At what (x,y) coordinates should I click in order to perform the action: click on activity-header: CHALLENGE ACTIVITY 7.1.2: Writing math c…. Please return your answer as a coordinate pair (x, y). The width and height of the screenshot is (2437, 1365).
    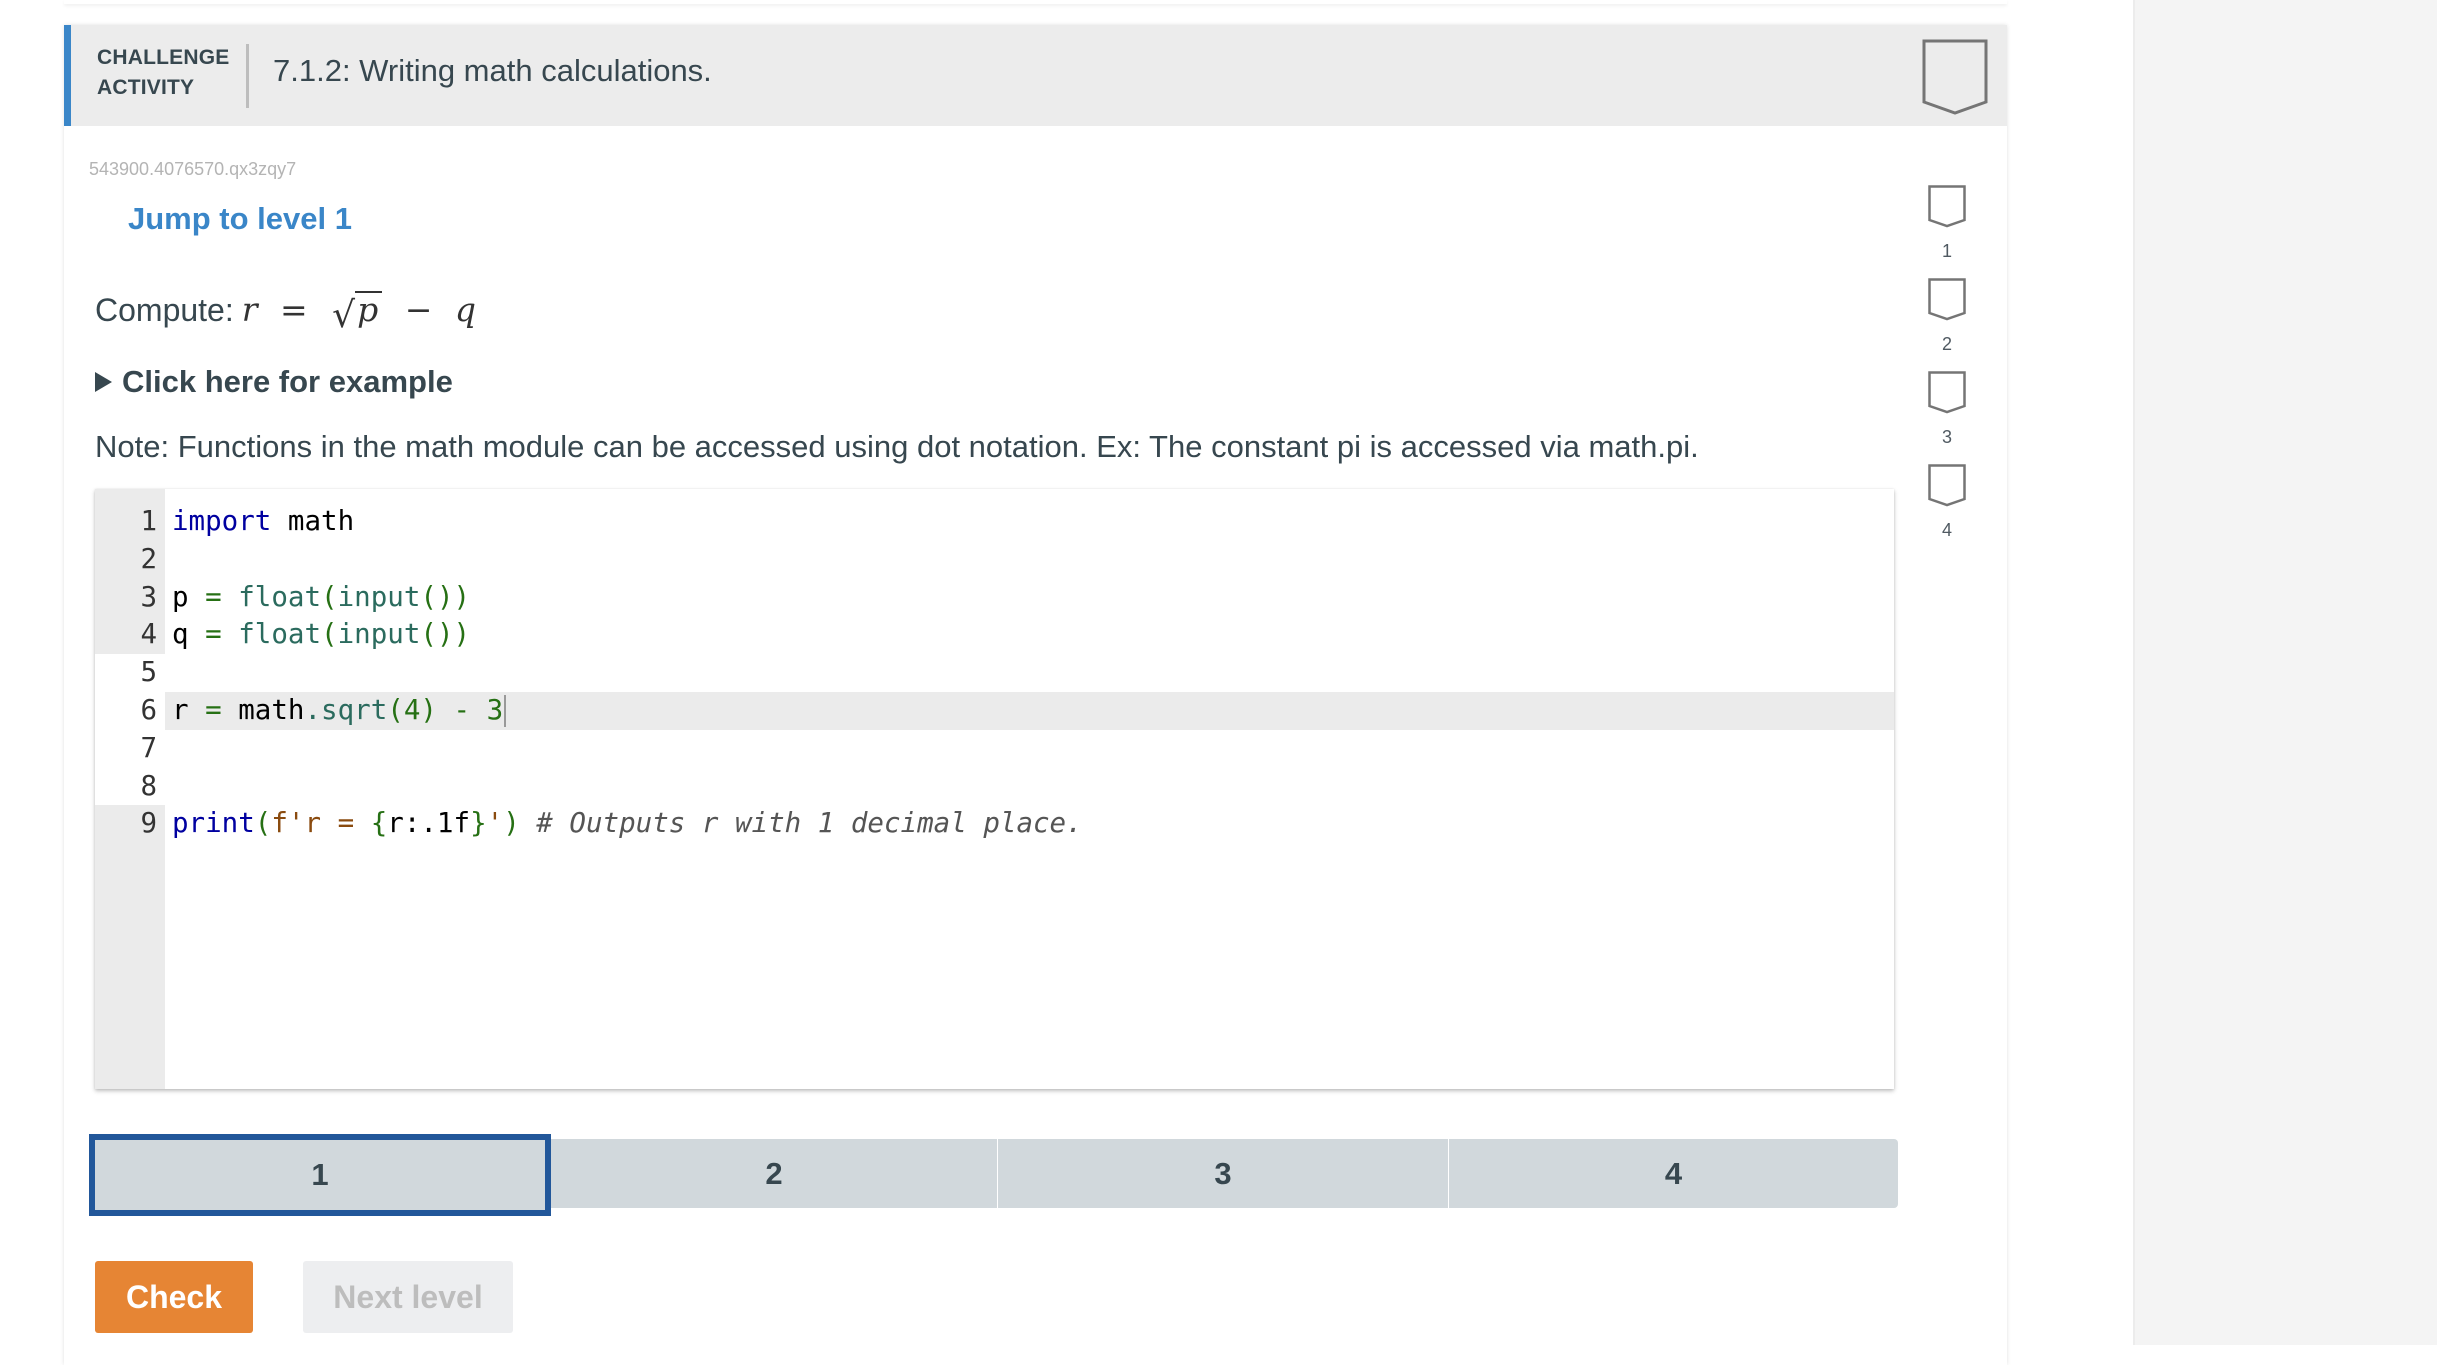
    Looking at the image, I should click on (1035, 75).